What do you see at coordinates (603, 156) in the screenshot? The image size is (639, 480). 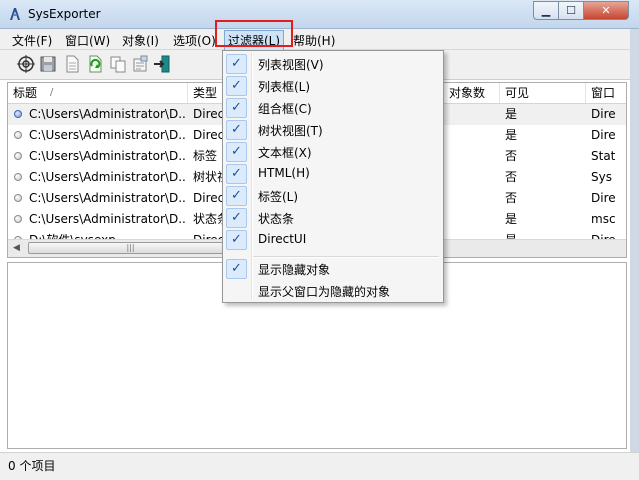 I see `cell-window: Stat` at bounding box center [603, 156].